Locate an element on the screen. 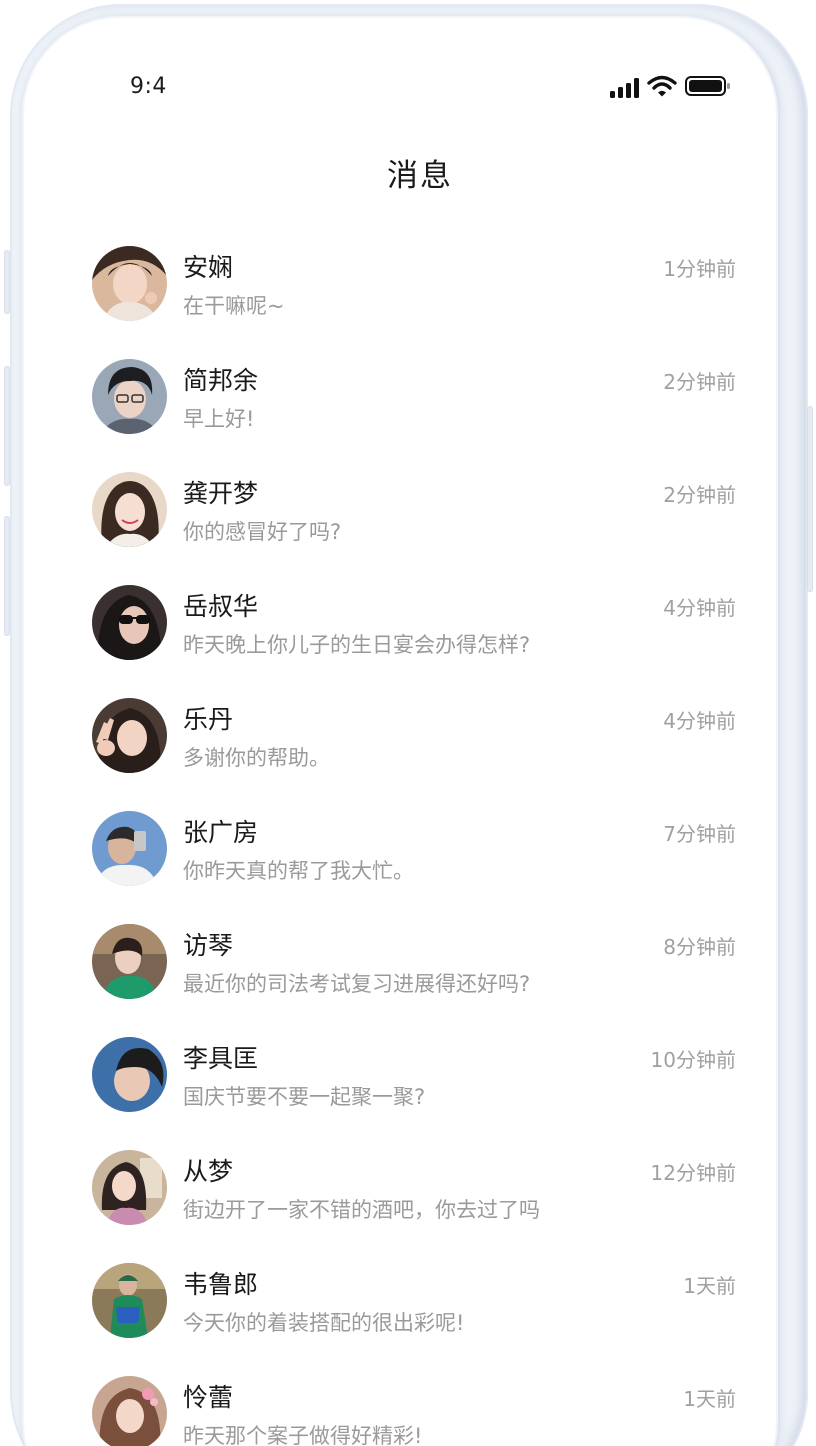  status-icons is located at coordinates (670, 88).